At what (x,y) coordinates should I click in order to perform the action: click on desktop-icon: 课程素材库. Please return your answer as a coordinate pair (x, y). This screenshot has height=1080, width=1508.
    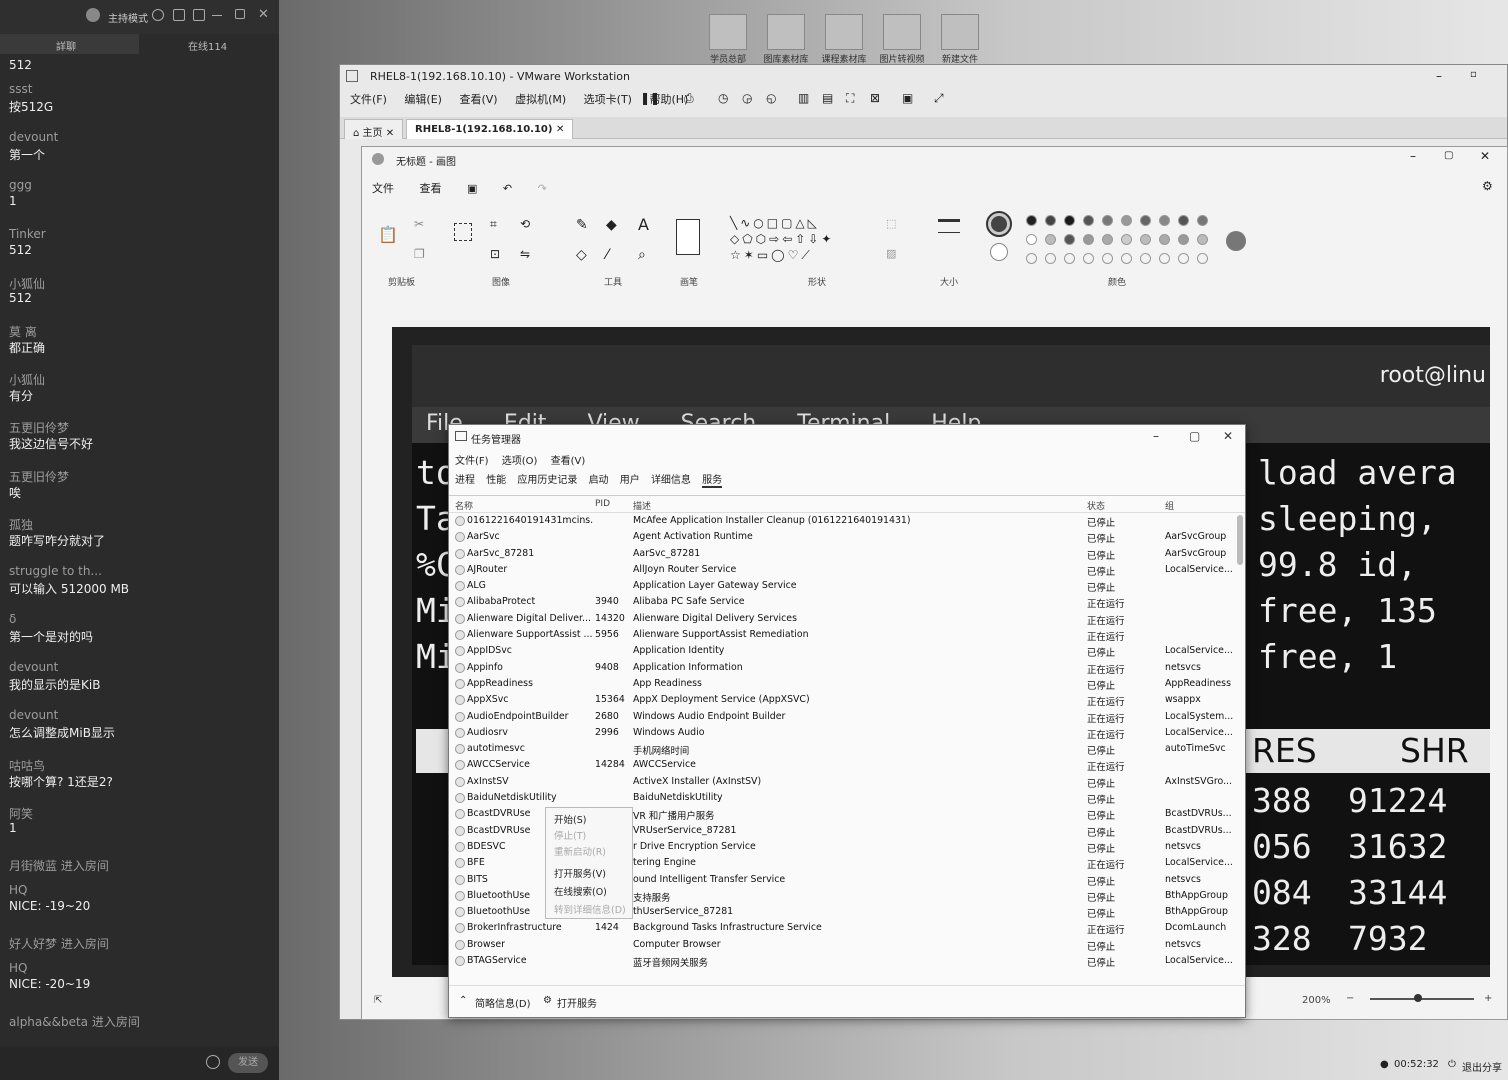
    Looking at the image, I should click on (844, 39).